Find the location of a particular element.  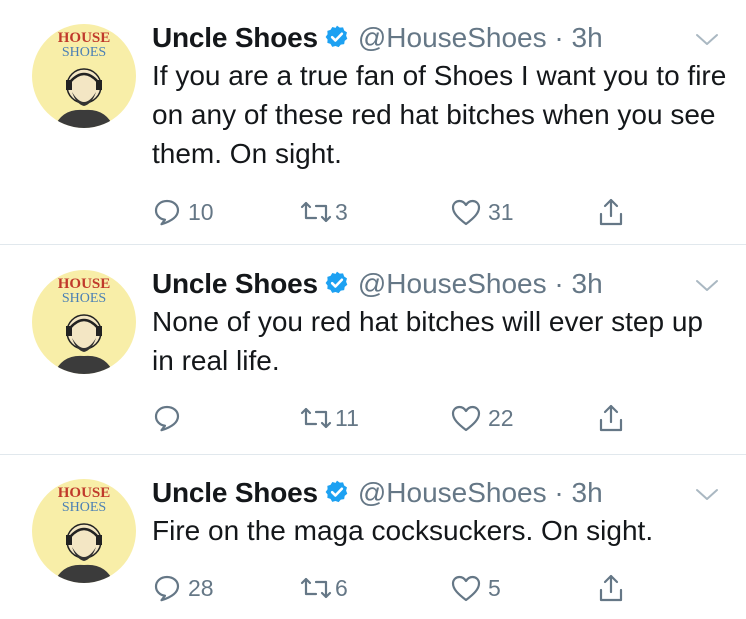

like-count: 22 is located at coordinates (501, 417).